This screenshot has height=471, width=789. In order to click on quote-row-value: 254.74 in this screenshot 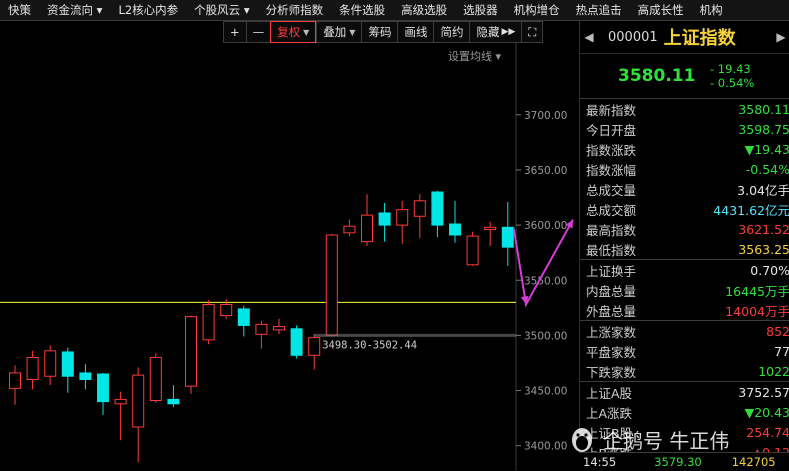, I will do `click(767, 432)`.